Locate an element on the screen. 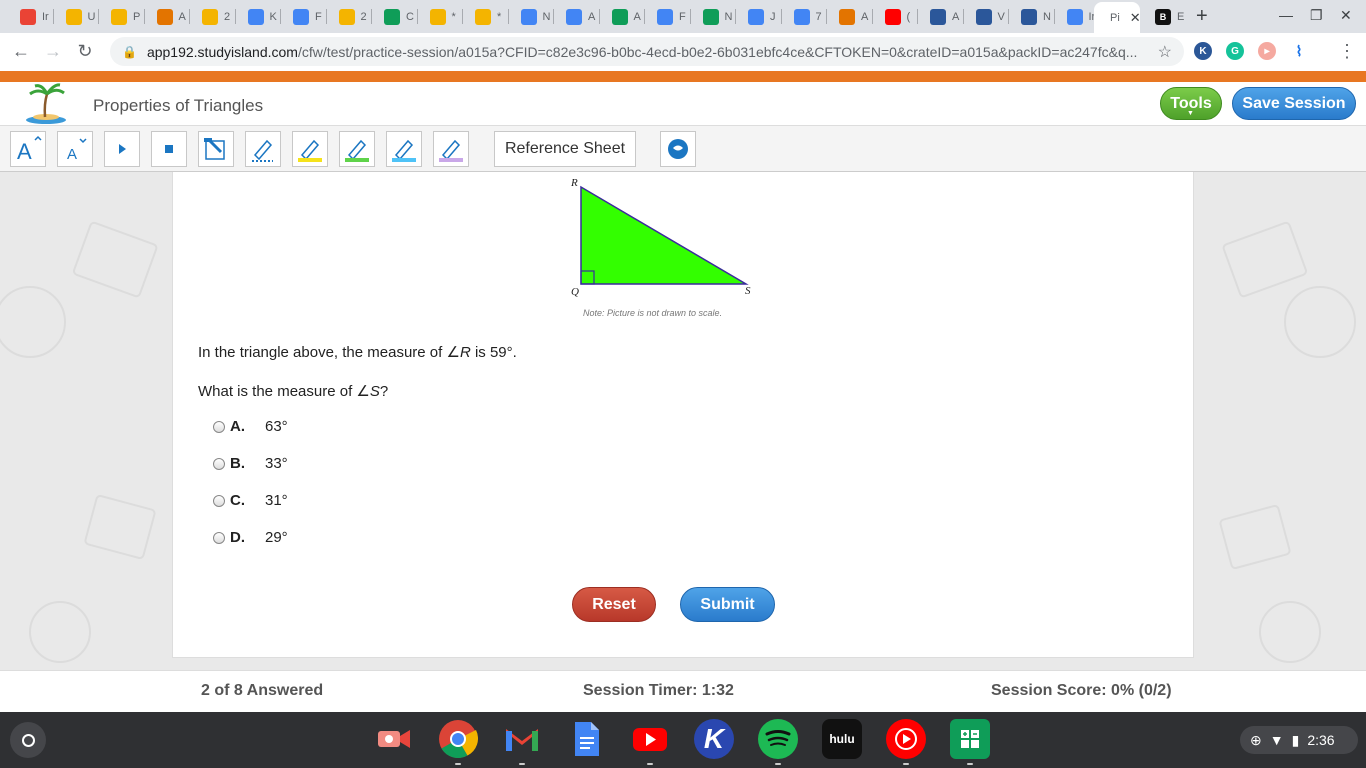  browser-tab: ( is located at coordinates (895, 16).